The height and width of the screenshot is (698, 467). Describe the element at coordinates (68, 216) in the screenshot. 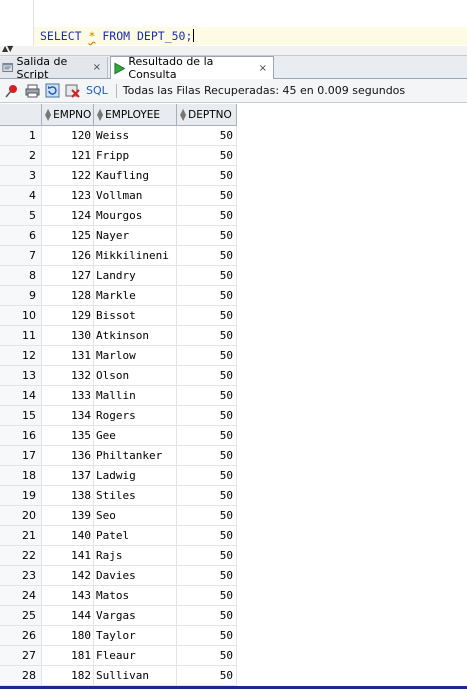

I see `cell-empno: 124` at that location.